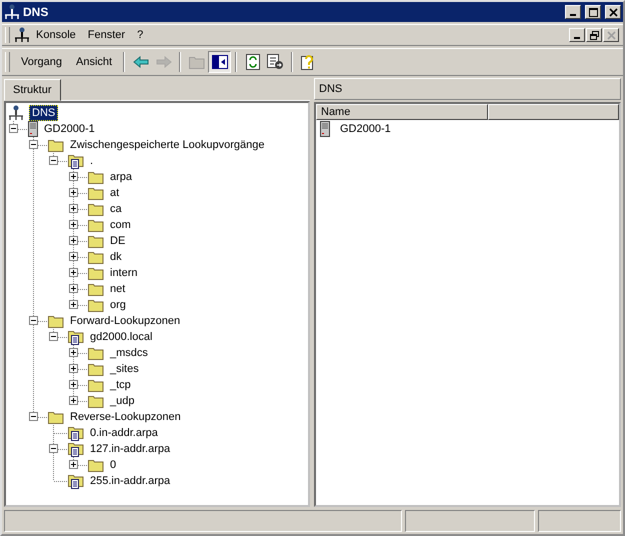  I want to click on tree-item: 0, so click(113, 465).